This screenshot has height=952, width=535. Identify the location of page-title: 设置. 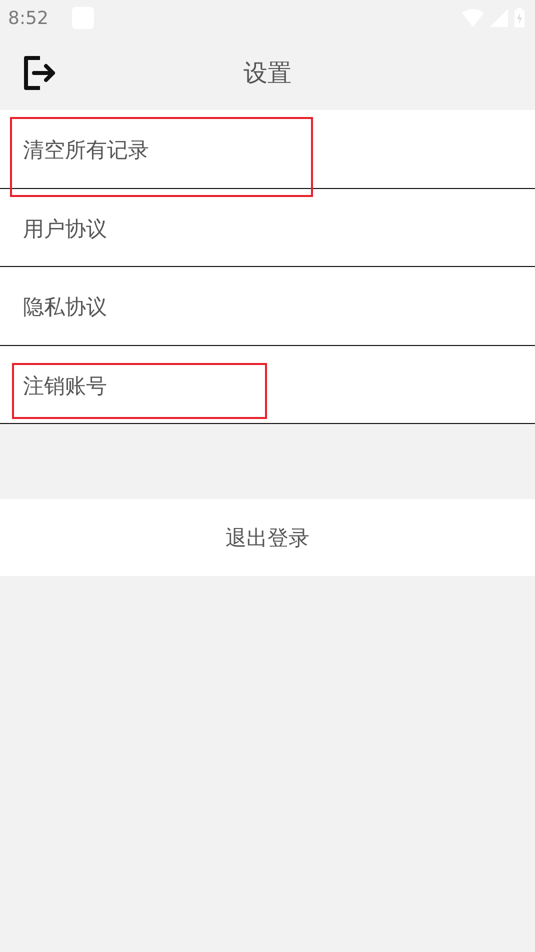
(268, 73).